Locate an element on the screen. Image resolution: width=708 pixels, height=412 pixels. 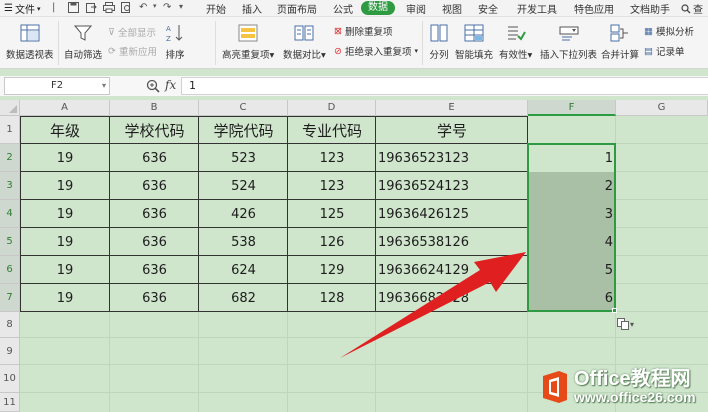
office-logo-icon is located at coordinates (555, 387).